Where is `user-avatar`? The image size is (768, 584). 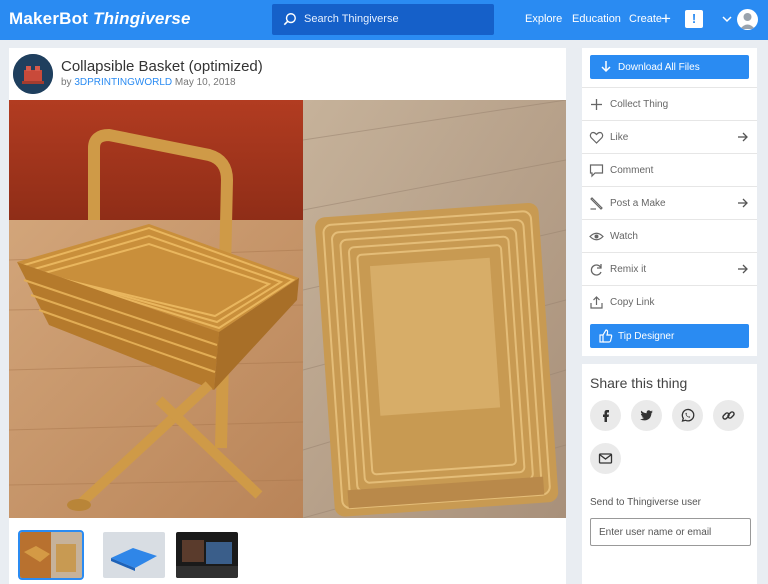
user-avatar is located at coordinates (747, 19).